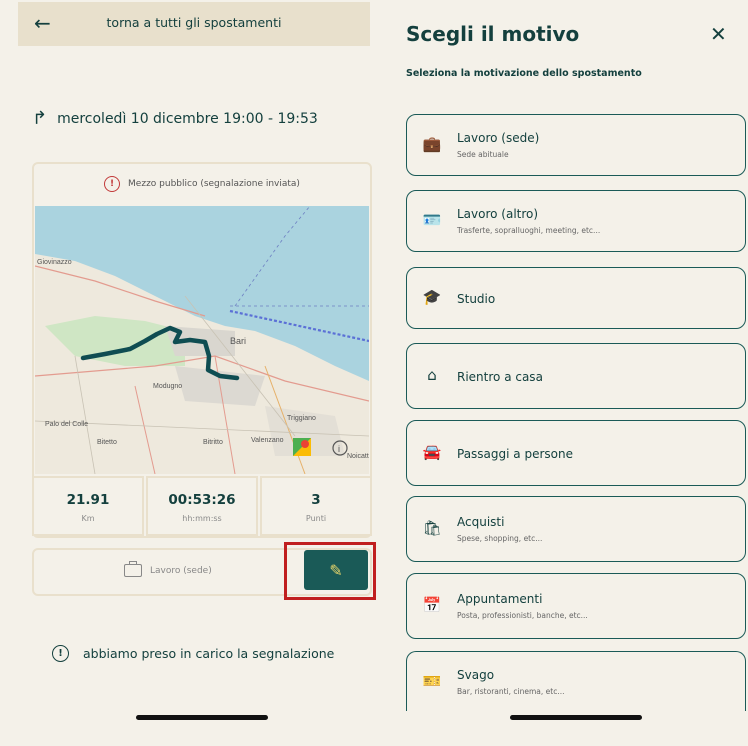 Image resolution: width=748 pixels, height=746 pixels. I want to click on transport-warning: ! Mezzo pubblico (segnalazione inviata), so click(202, 184).